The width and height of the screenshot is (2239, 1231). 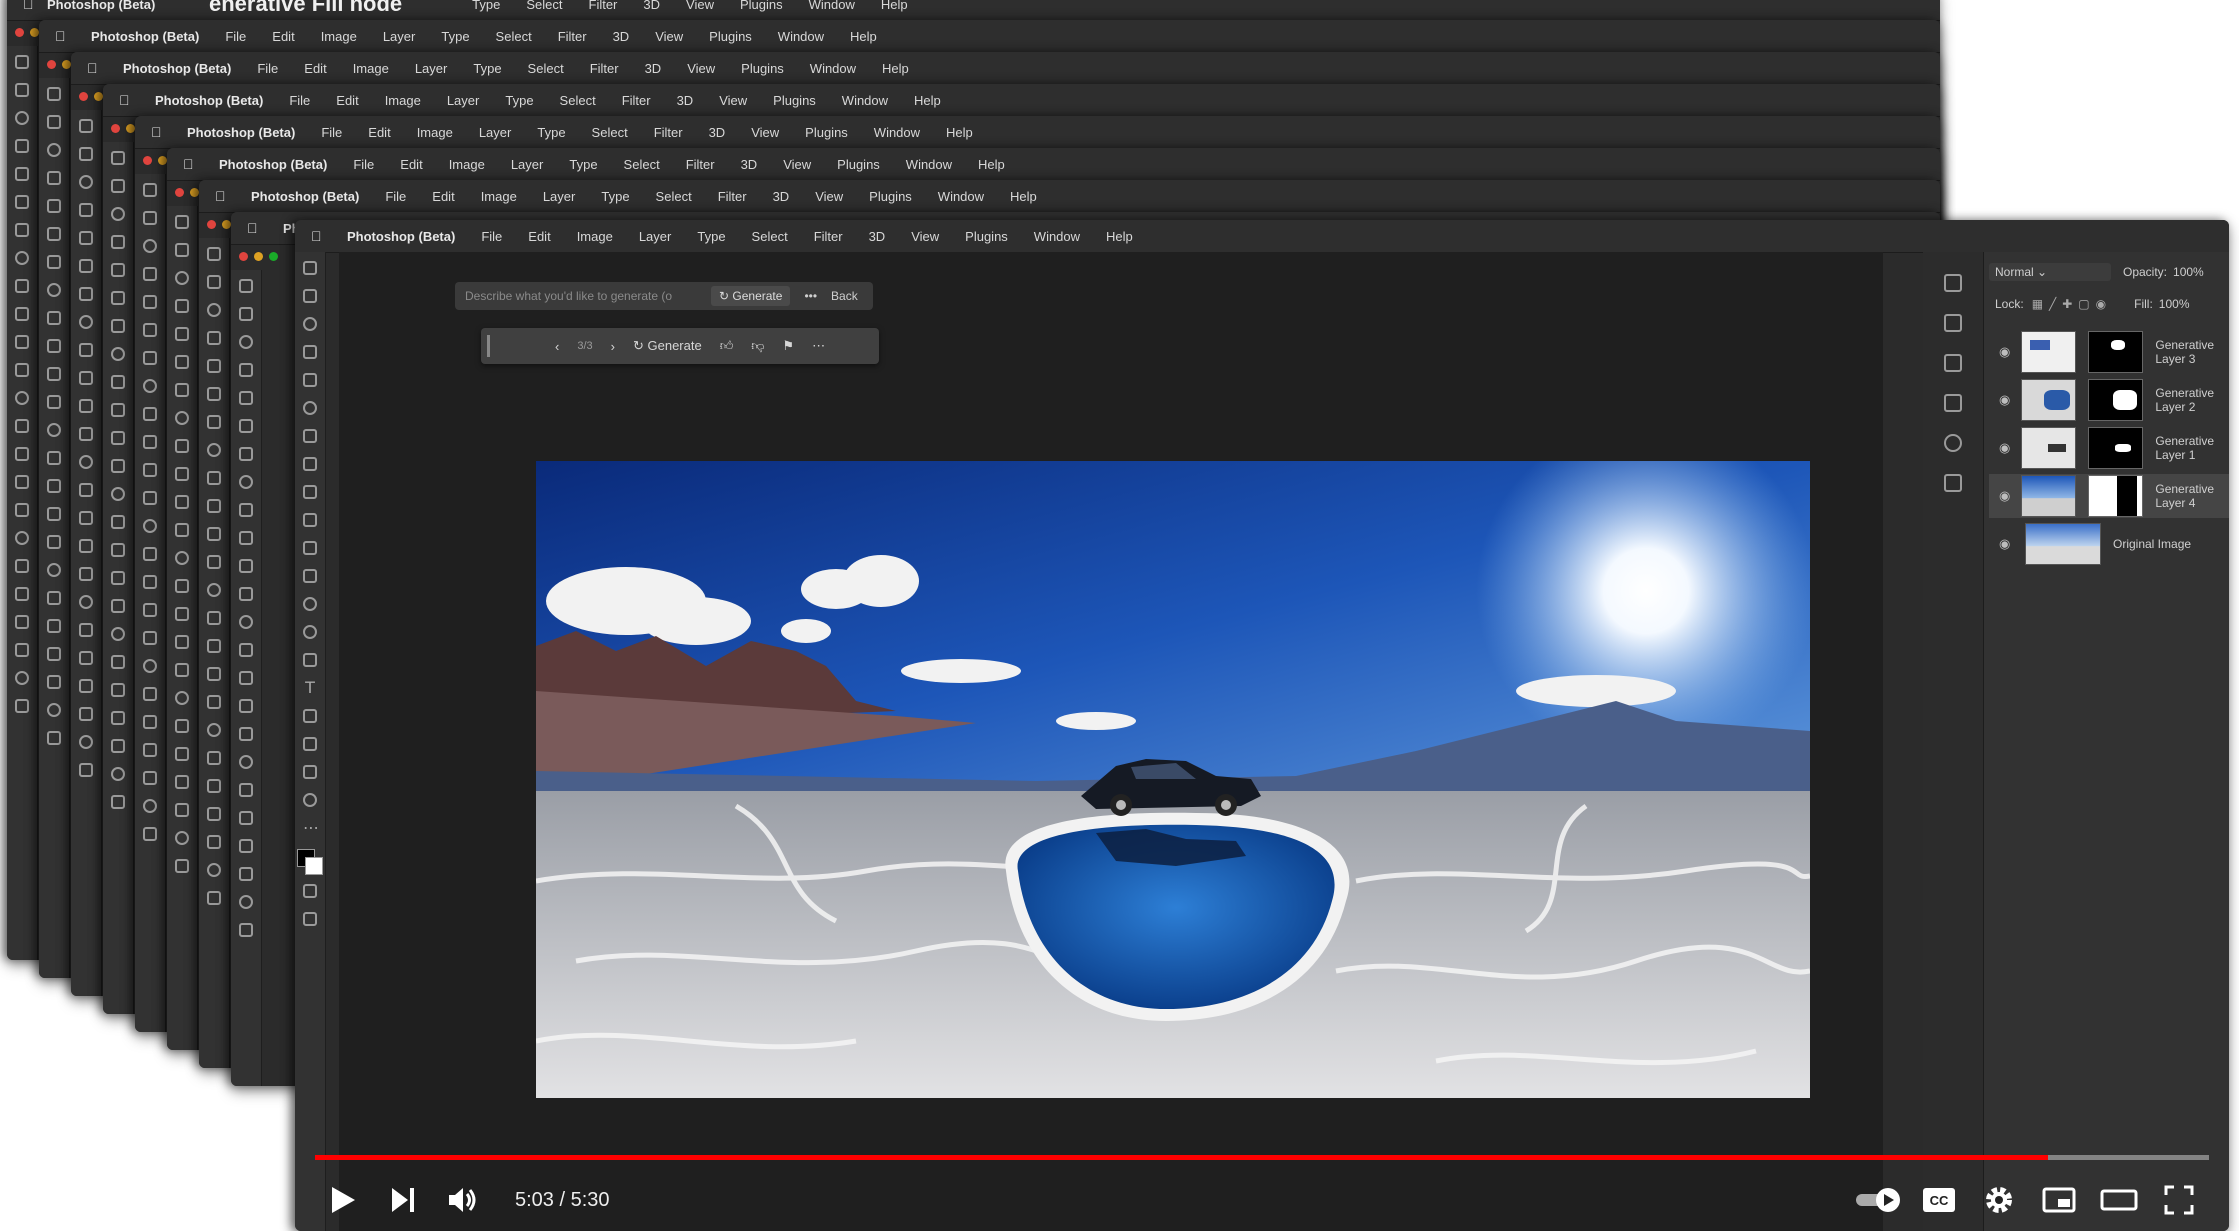 What do you see at coordinates (435, 132) in the screenshot?
I see `stacked-menu-item: Image` at bounding box center [435, 132].